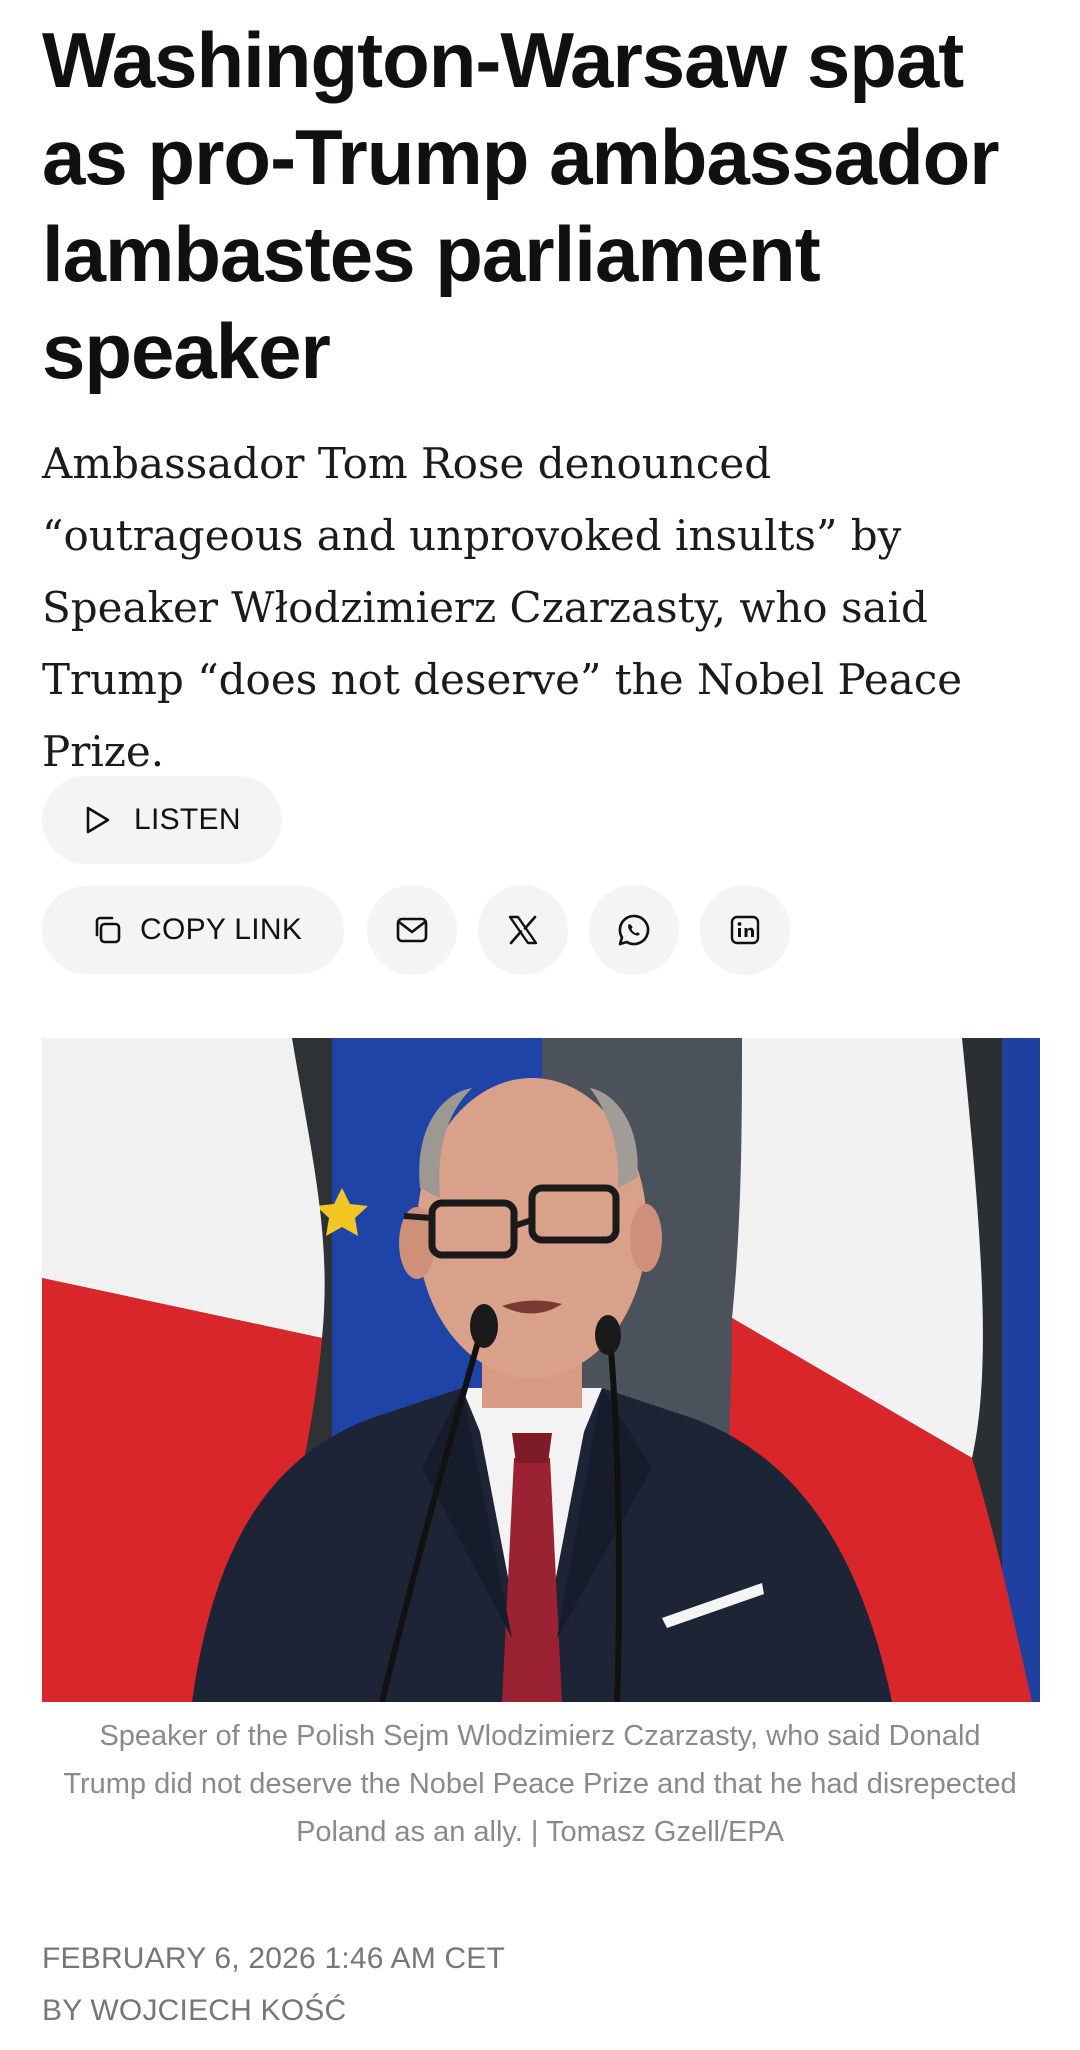 This screenshot has height=2050, width=1080. I want to click on share-whatsapp-button, so click(634, 930).